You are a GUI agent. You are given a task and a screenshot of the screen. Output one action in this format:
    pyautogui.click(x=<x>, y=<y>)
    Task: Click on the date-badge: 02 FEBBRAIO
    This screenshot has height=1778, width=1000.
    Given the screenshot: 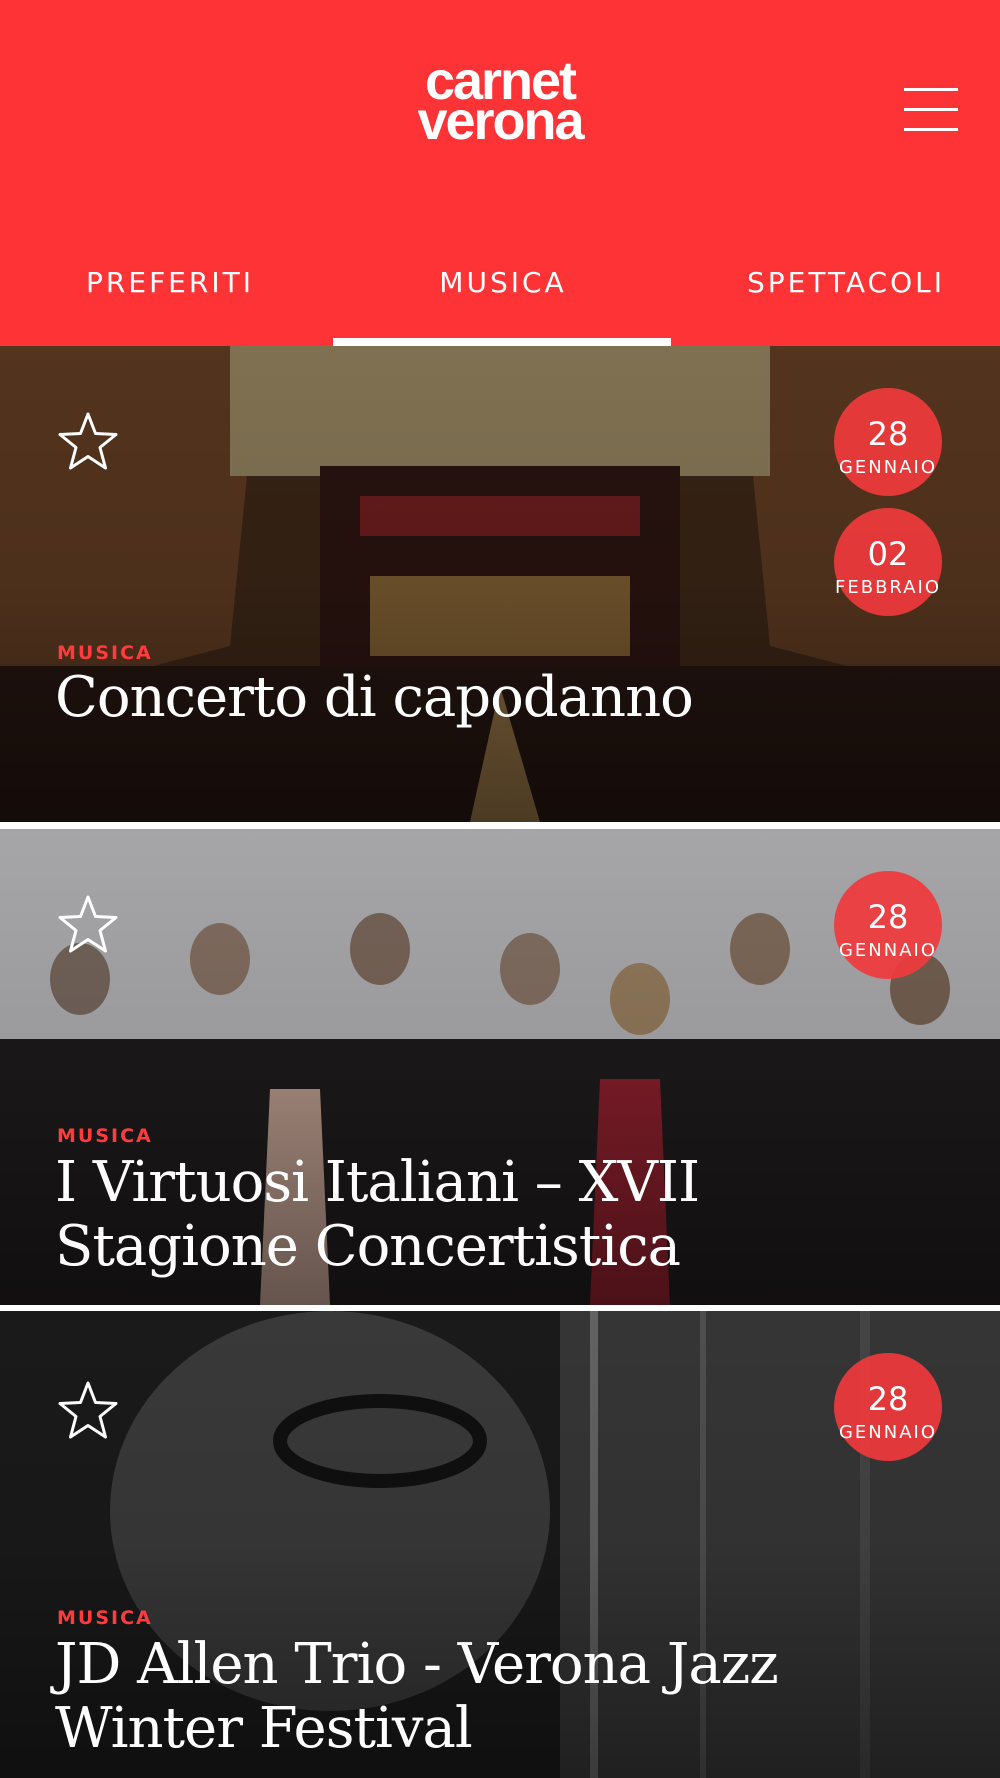 What is the action you would take?
    pyautogui.click(x=888, y=562)
    